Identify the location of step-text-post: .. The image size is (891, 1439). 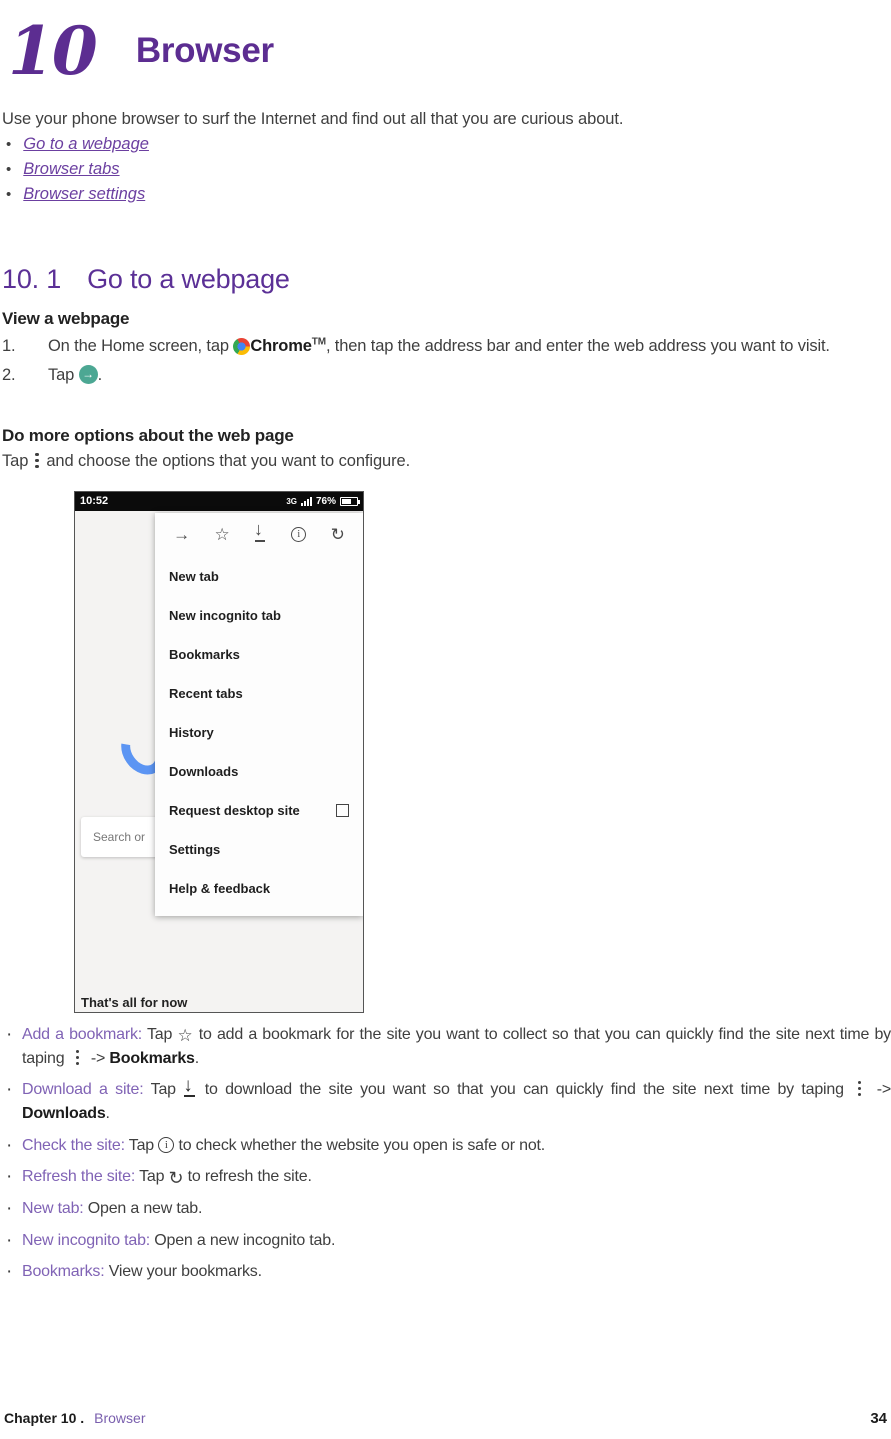
(100, 374).